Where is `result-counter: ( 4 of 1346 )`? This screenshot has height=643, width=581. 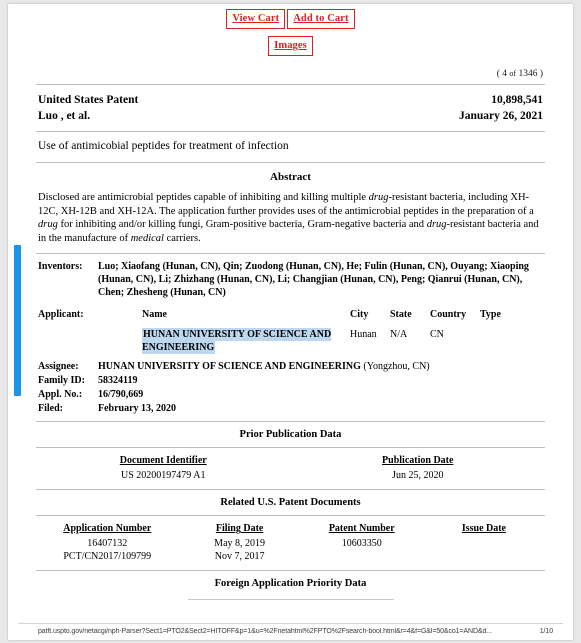
result-counter: ( 4 of 1346 ) is located at coordinates (290, 70).